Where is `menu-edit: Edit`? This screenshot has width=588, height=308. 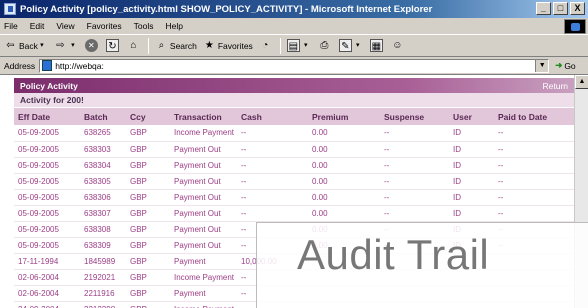
menu-edit: Edit is located at coordinates (37, 26).